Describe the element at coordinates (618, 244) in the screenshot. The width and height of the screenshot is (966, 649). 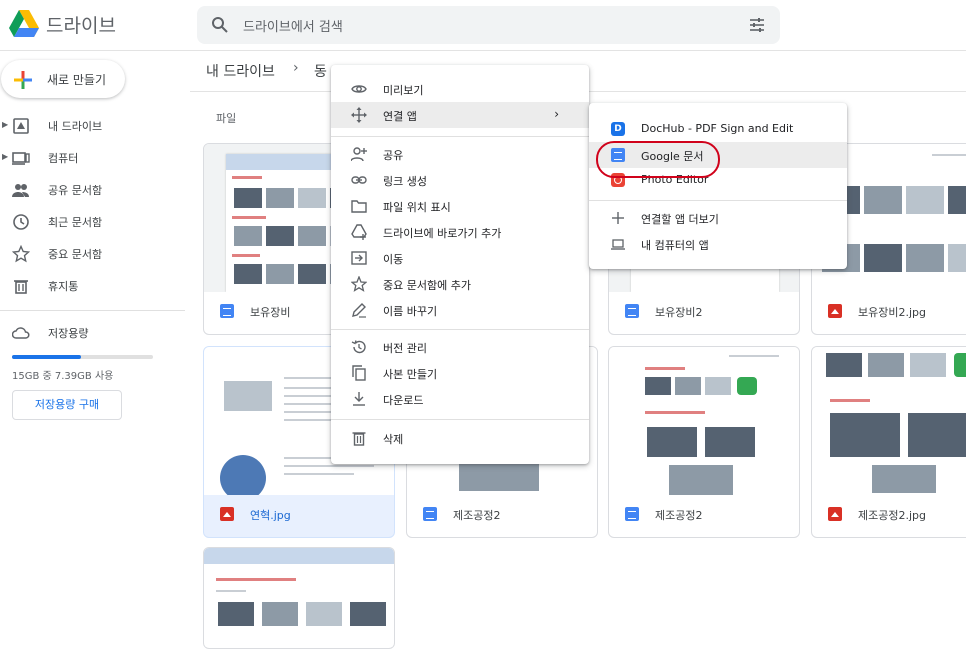
I see `laptop-icon` at that location.